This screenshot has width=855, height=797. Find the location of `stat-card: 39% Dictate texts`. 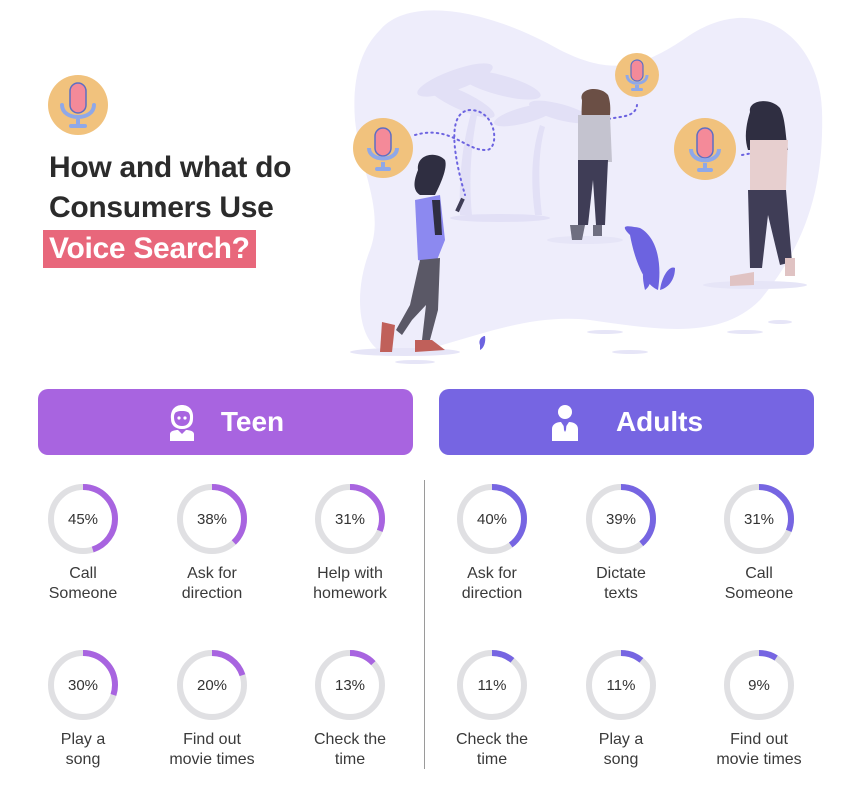

stat-card: 39% Dictate texts is located at coordinates (621, 543).